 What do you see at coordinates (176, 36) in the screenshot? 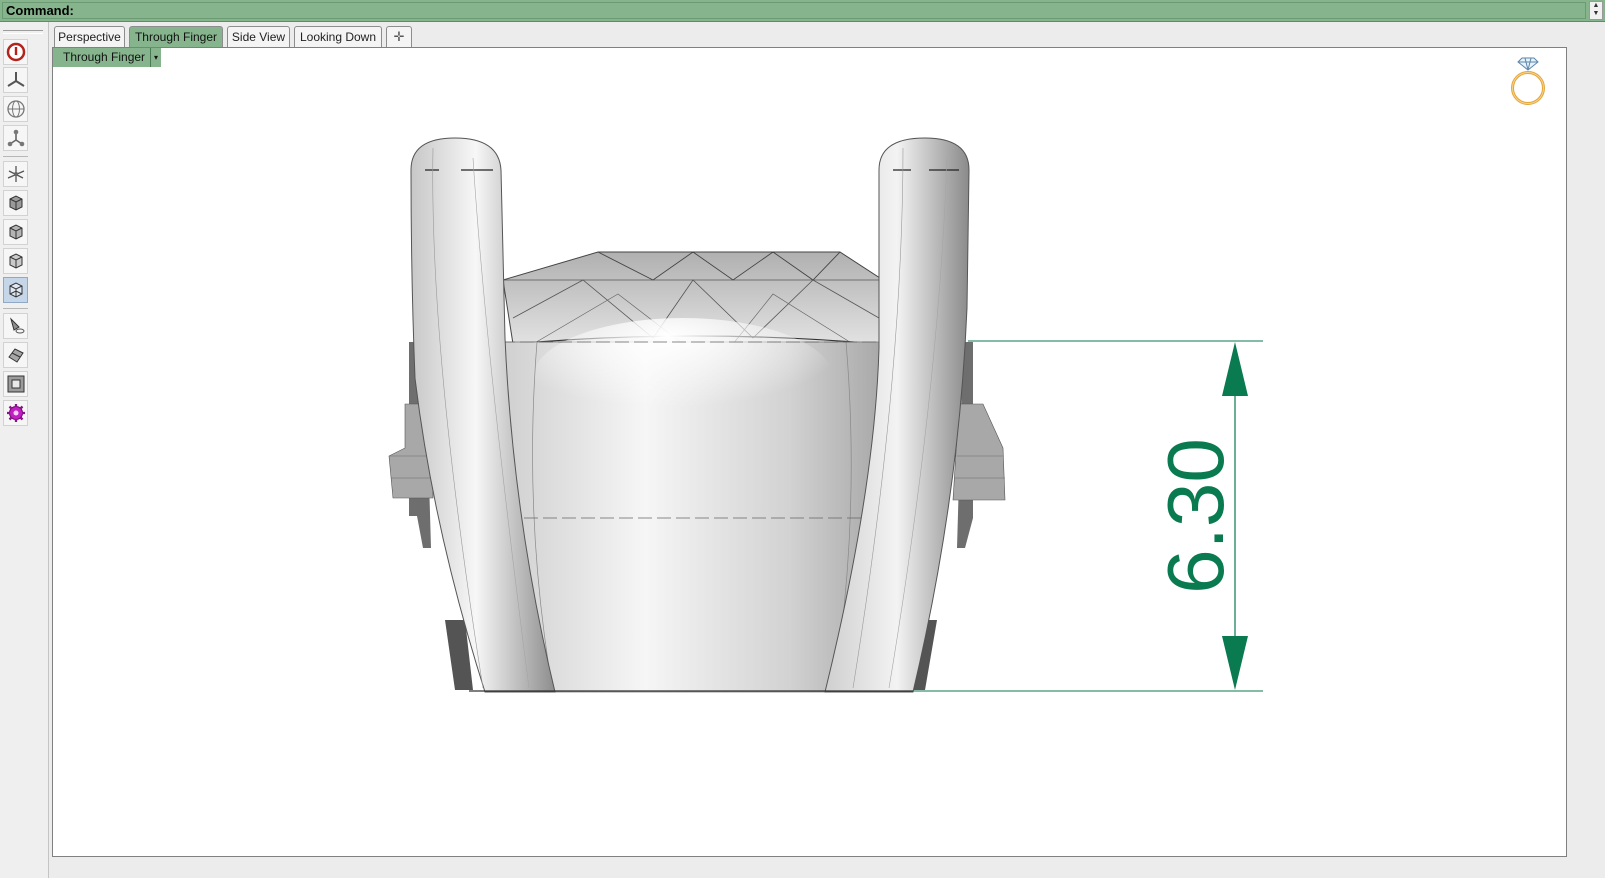
I see `tab-through-finger: Through Finger` at bounding box center [176, 36].